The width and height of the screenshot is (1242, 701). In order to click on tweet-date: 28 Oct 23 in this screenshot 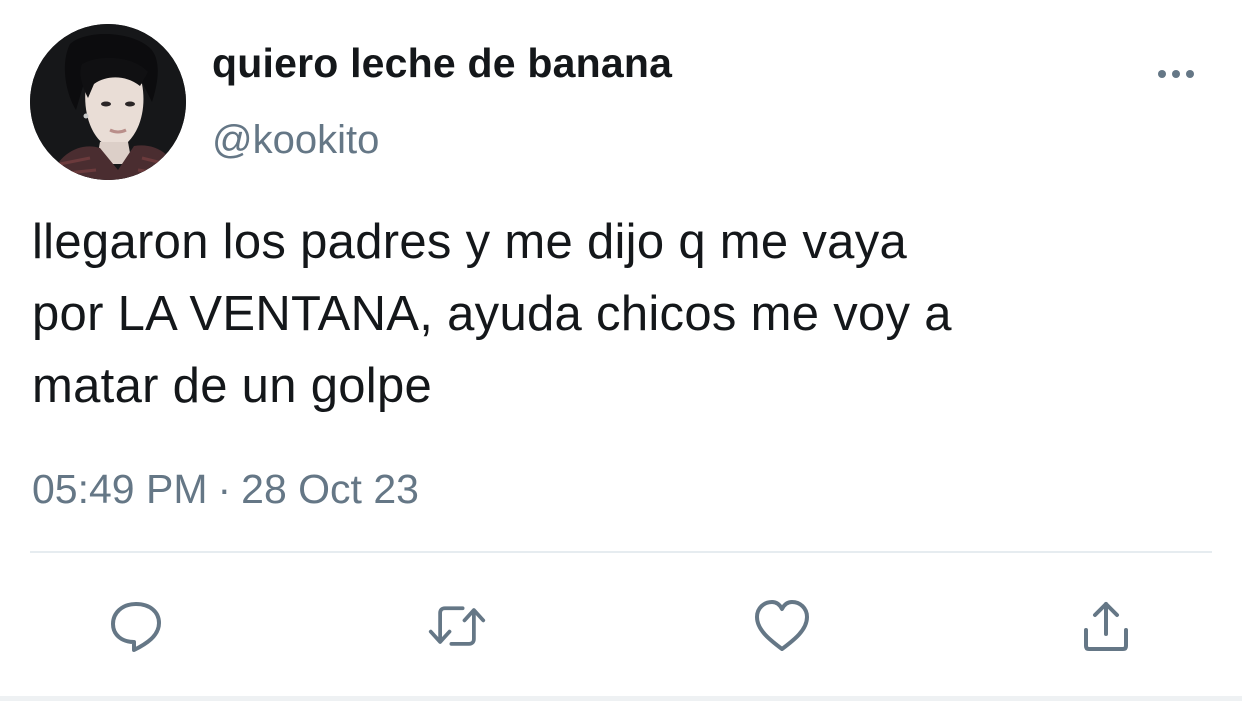, I will do `click(330, 489)`.